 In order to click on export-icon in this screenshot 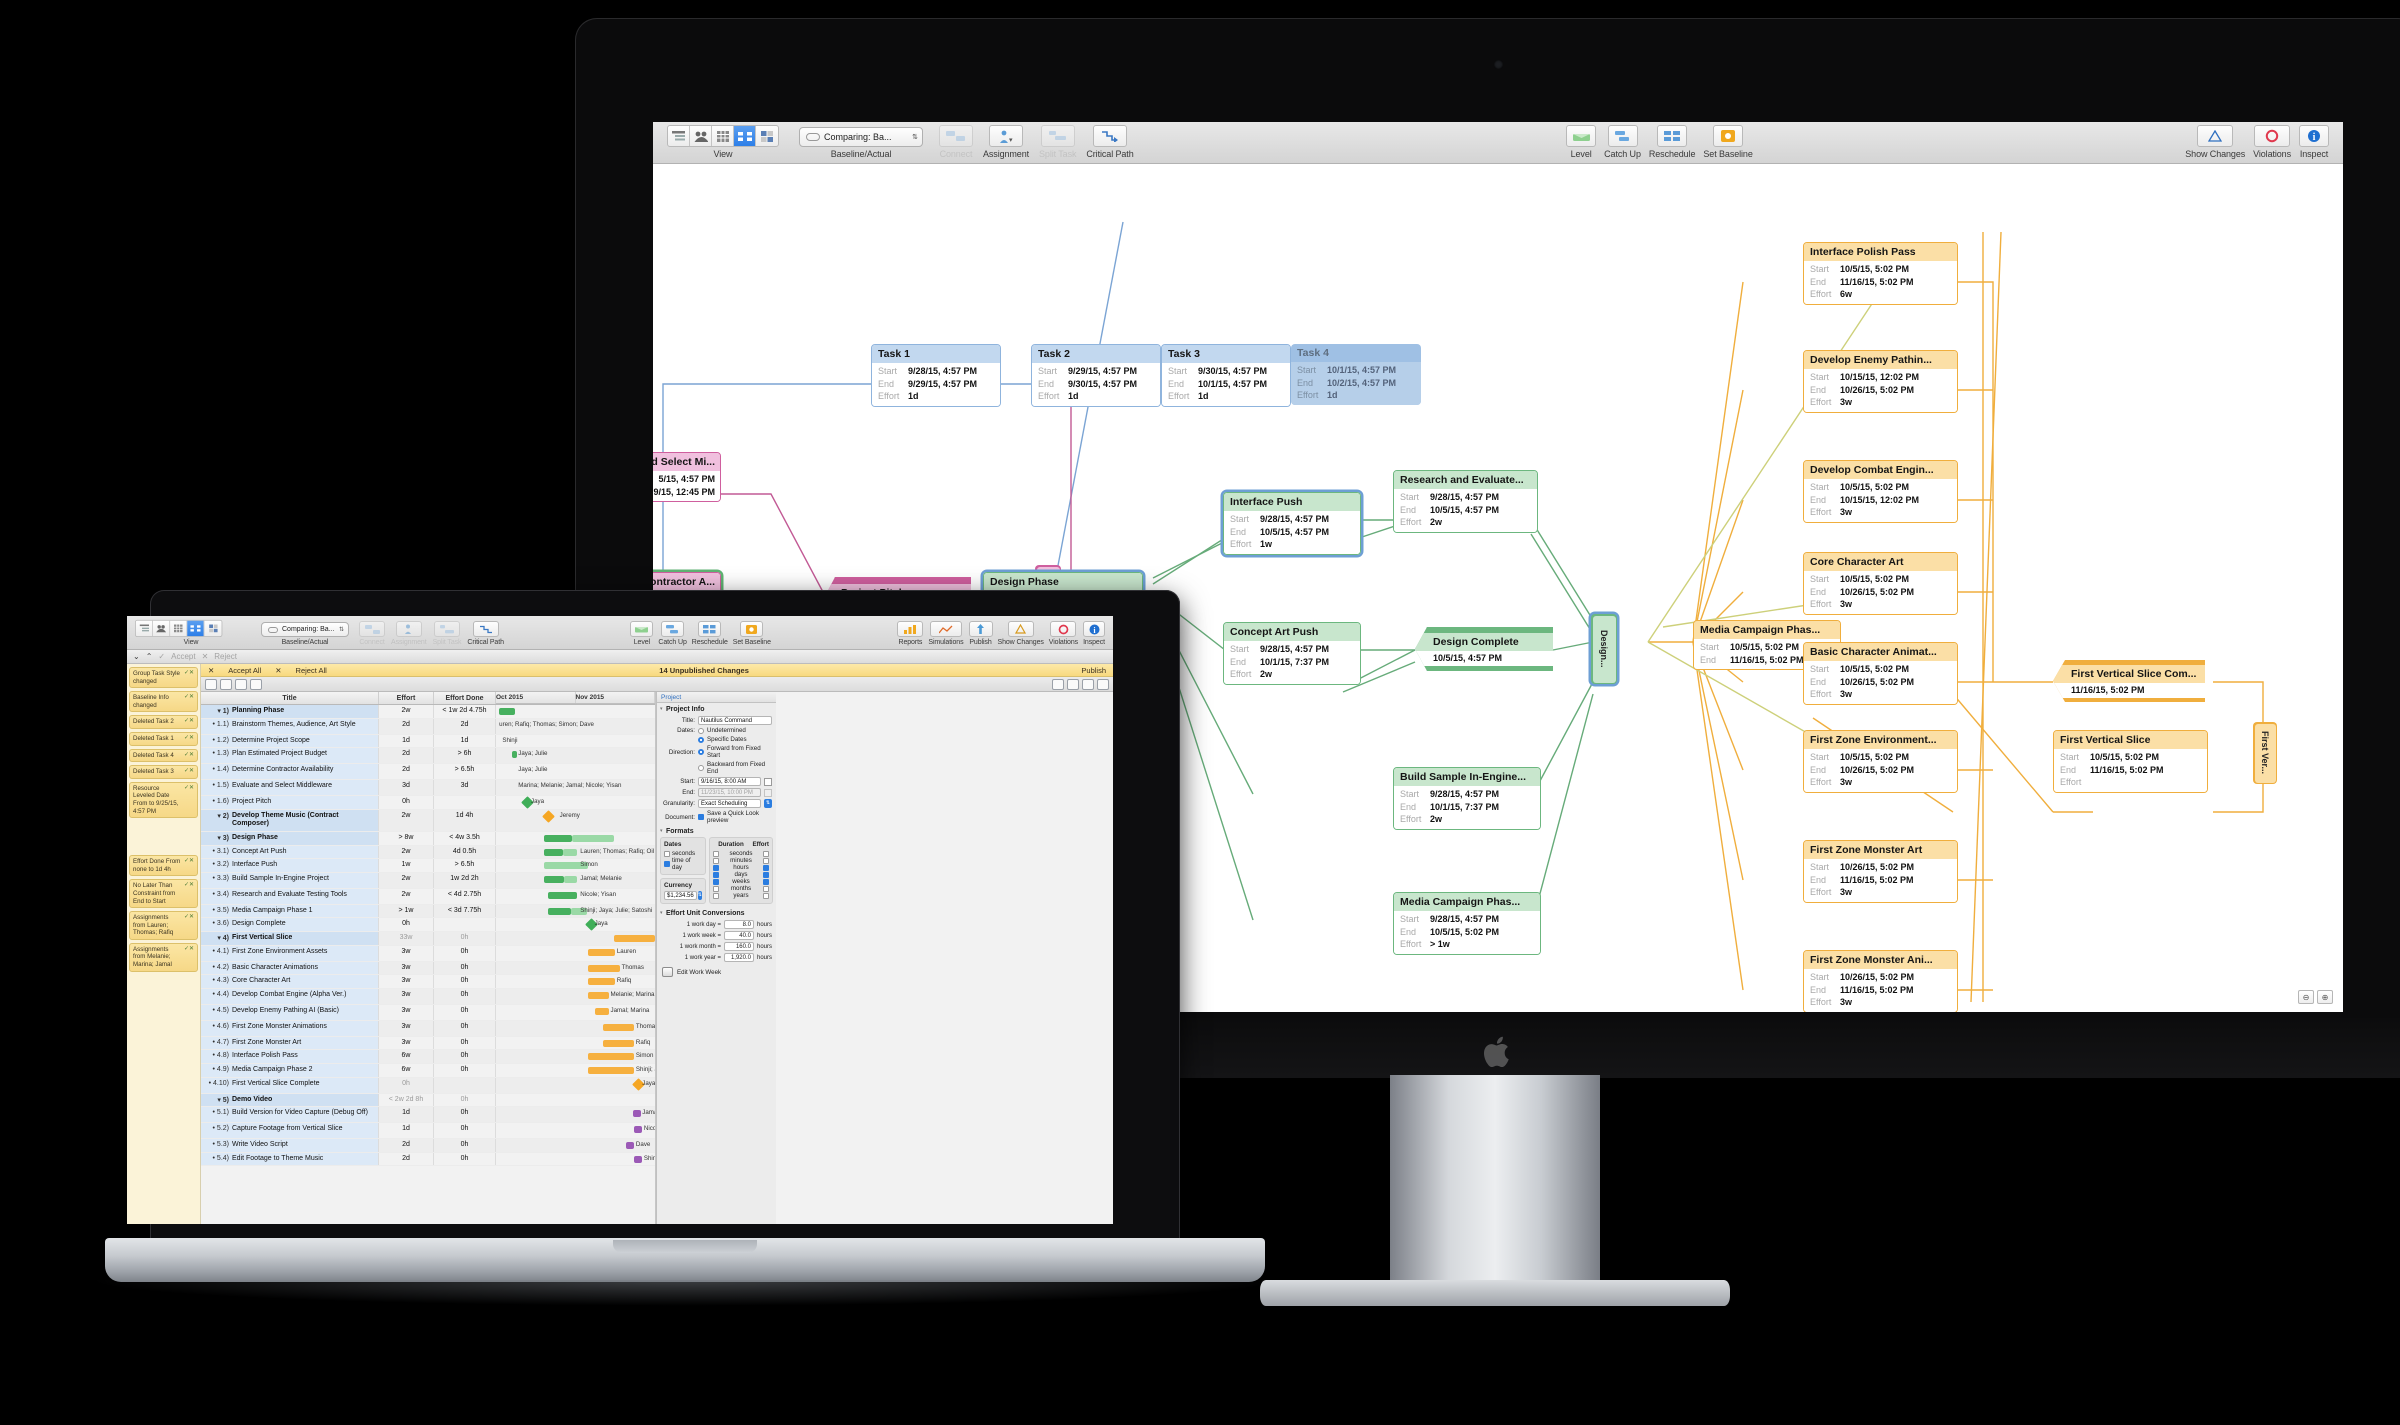, I will do `click(1103, 684)`.